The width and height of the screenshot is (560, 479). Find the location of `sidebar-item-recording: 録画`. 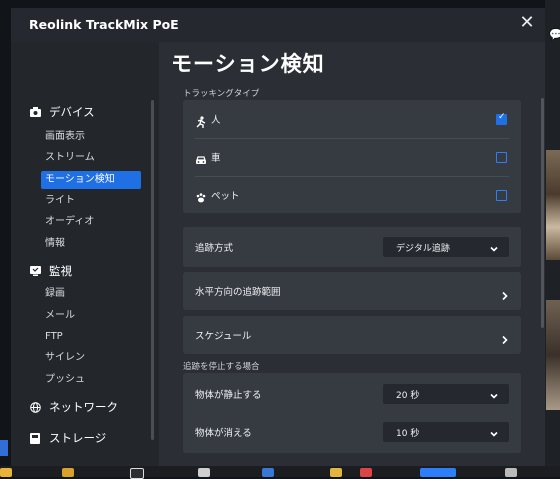

sidebar-item-recording: 録画 is located at coordinates (91, 294).